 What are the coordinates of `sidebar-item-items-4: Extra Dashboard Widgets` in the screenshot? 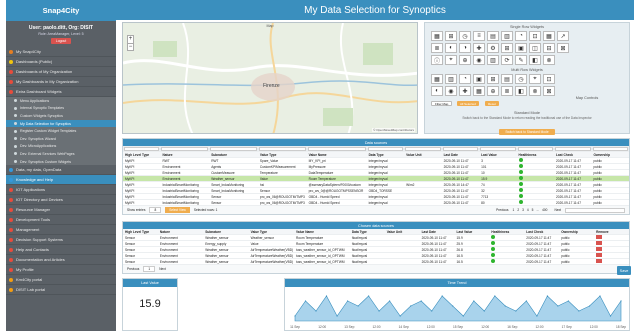 It's located at (61, 92).